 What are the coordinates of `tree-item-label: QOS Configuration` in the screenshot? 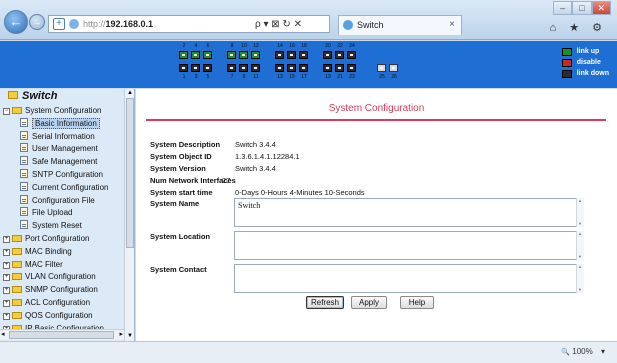 It's located at (59, 315).